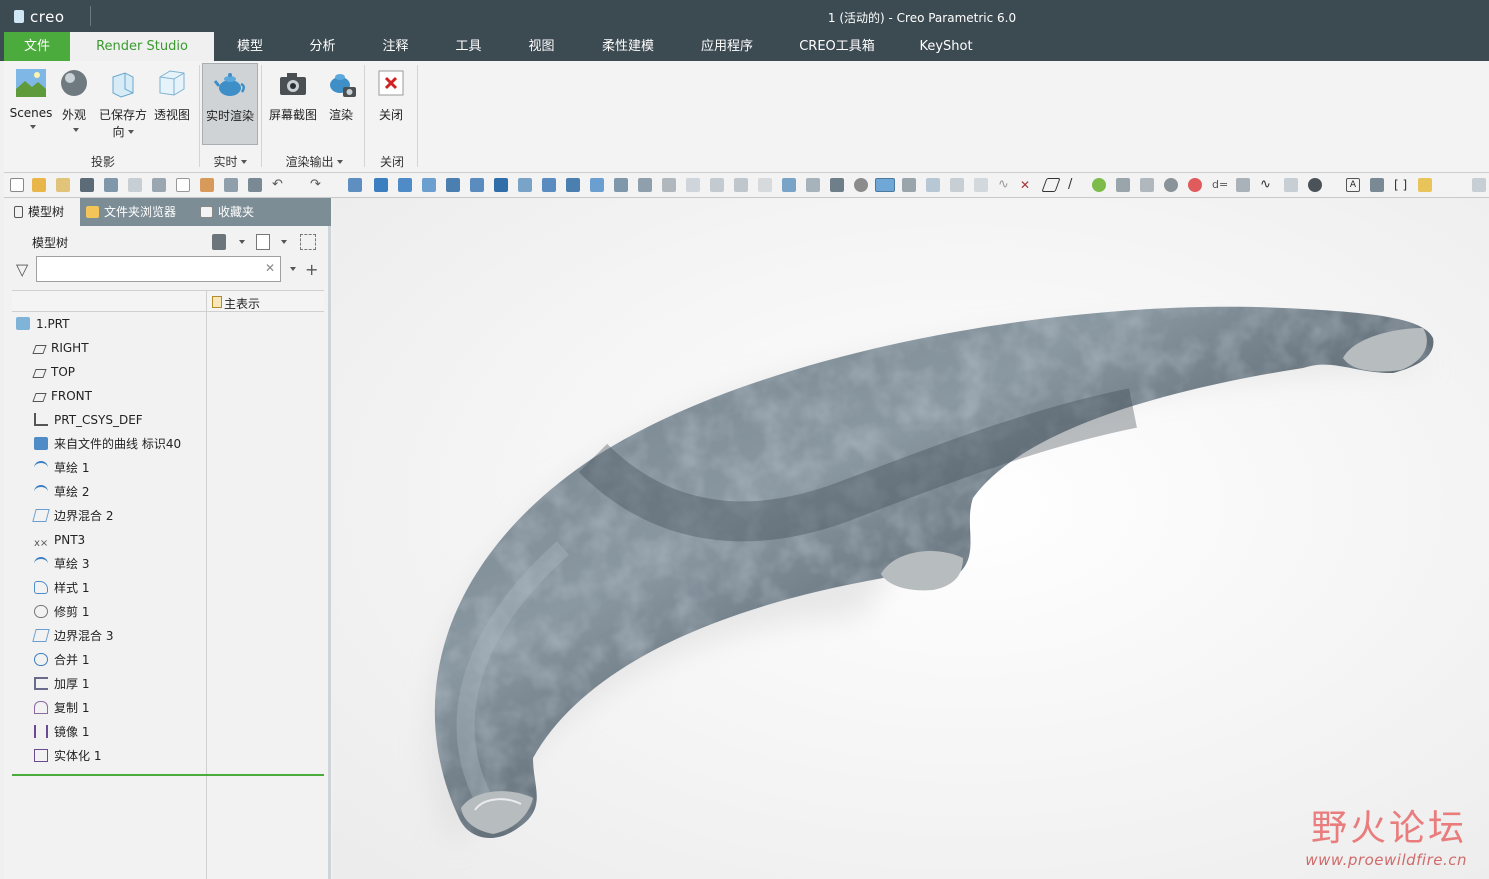 This screenshot has width=1489, height=879. What do you see at coordinates (123, 103) in the screenshot?
I see `saved-orientations-button: 已保存方 向` at bounding box center [123, 103].